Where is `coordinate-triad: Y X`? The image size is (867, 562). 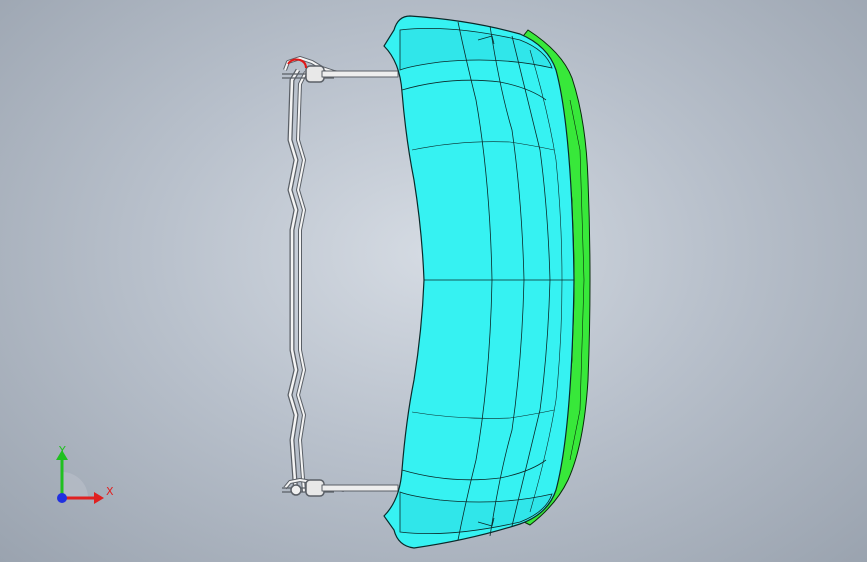
coordinate-triad: Y X is located at coordinates (85, 474).